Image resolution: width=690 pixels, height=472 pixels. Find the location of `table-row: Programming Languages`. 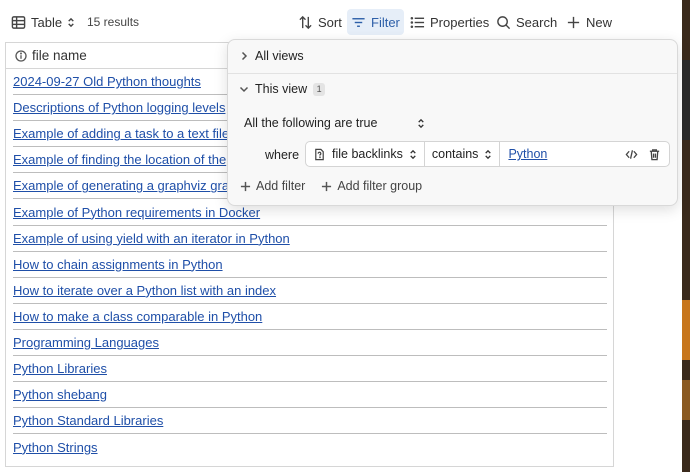

table-row: Programming Languages is located at coordinates (310, 343).